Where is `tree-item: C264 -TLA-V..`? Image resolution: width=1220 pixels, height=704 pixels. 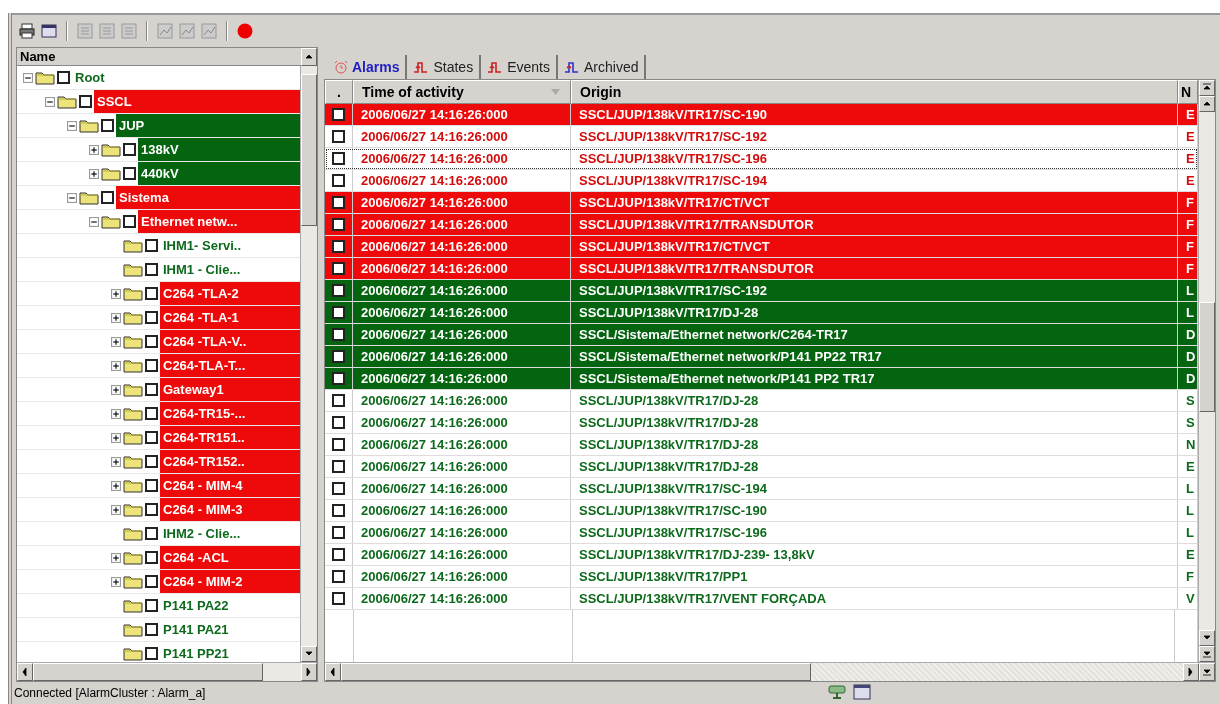
tree-item: C264 -TLA-V.. is located at coordinates (230, 341).